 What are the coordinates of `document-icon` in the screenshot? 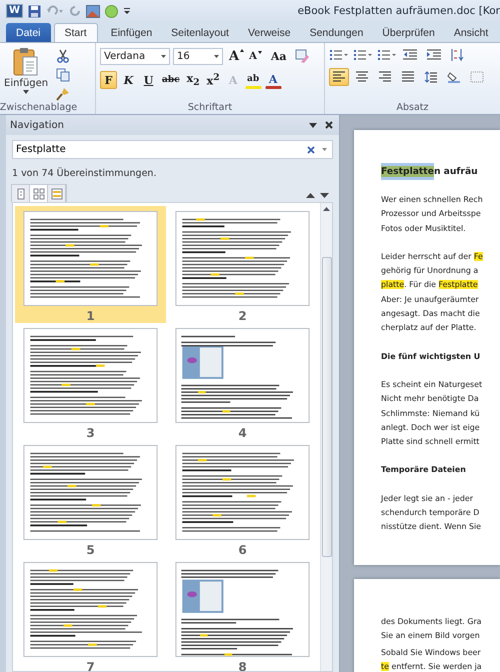 It's located at (20, 194).